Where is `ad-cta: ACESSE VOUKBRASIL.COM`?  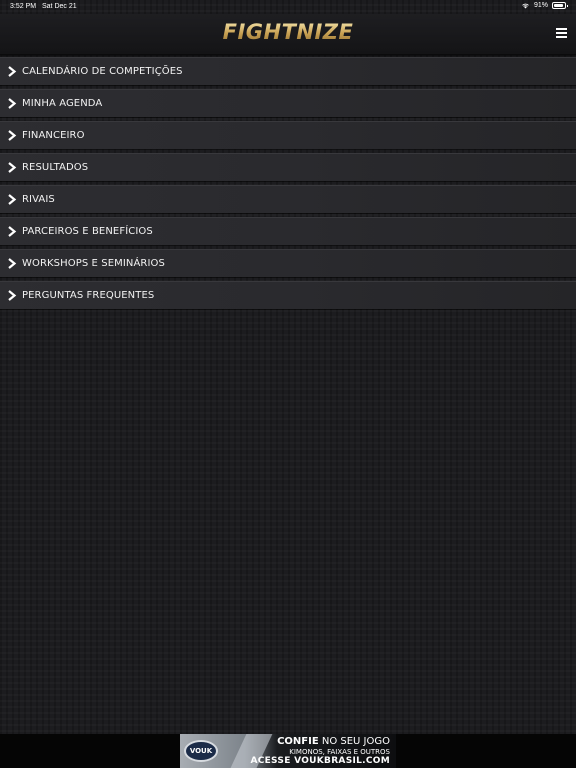
ad-cta: ACESSE VOUKBRASIL.COM is located at coordinates (320, 761).